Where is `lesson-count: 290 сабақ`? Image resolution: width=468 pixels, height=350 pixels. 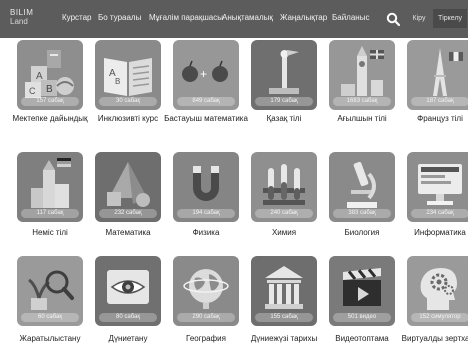
lesson-count: 290 сабақ is located at coordinates (206, 317).